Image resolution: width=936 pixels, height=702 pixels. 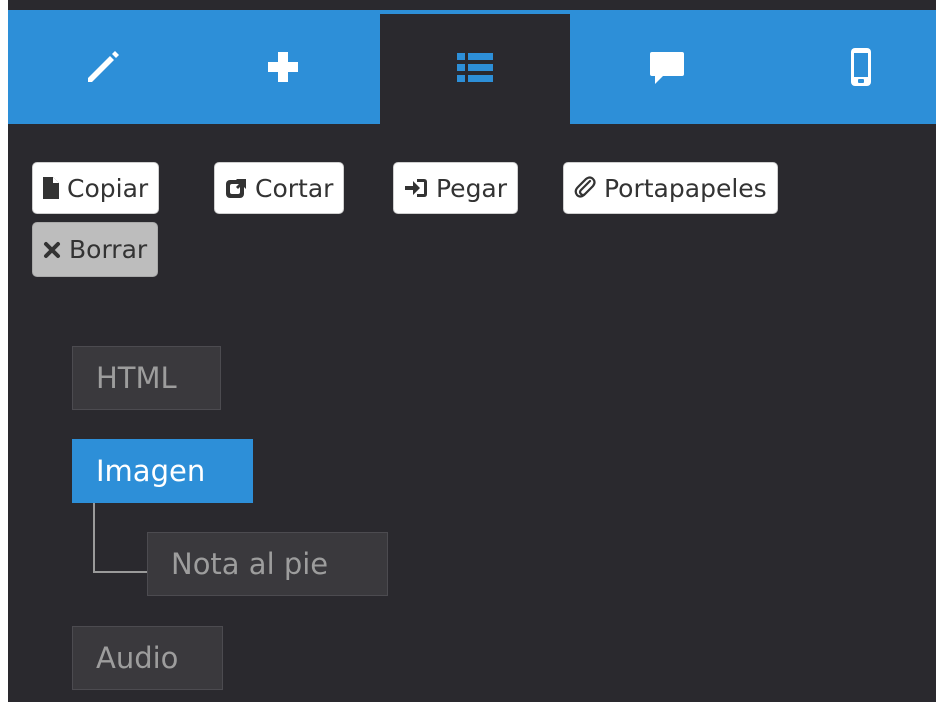 I want to click on tree-node-label: HTML, so click(x=136, y=378).